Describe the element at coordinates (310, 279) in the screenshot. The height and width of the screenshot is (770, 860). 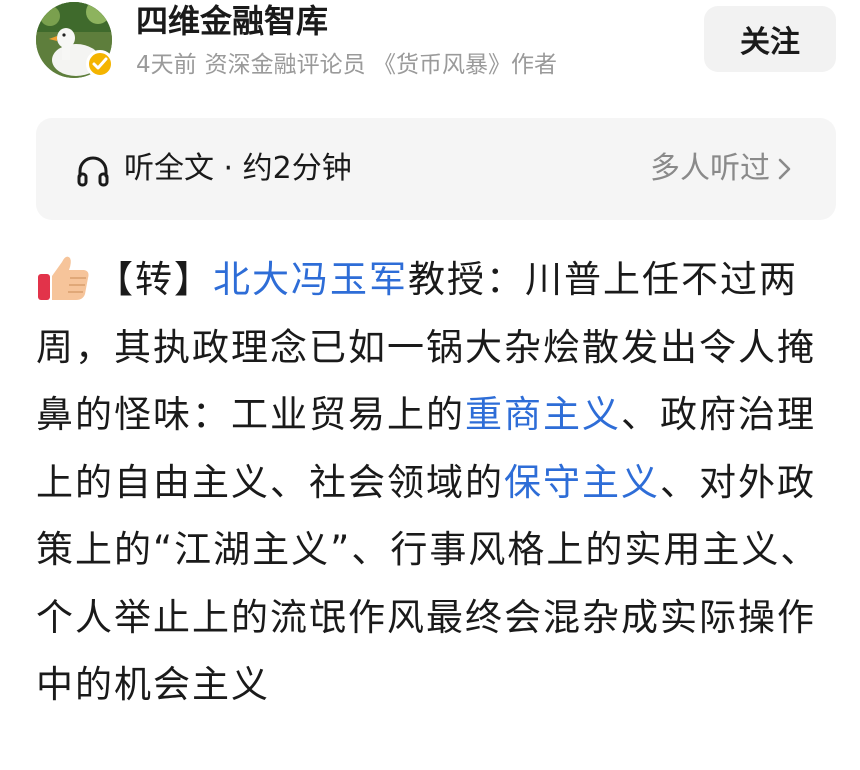
I see `article-link-feng-yujun: 北大冯玉军` at that location.